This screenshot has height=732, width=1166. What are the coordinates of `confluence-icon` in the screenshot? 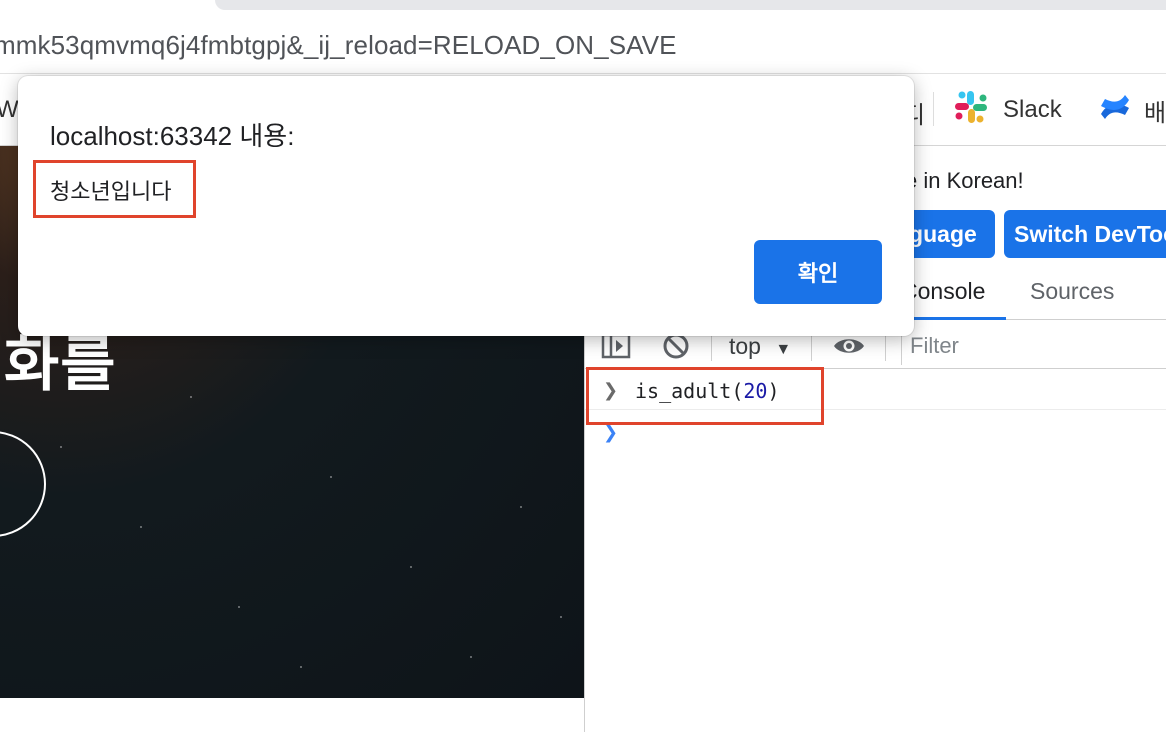 It's located at (1115, 110).